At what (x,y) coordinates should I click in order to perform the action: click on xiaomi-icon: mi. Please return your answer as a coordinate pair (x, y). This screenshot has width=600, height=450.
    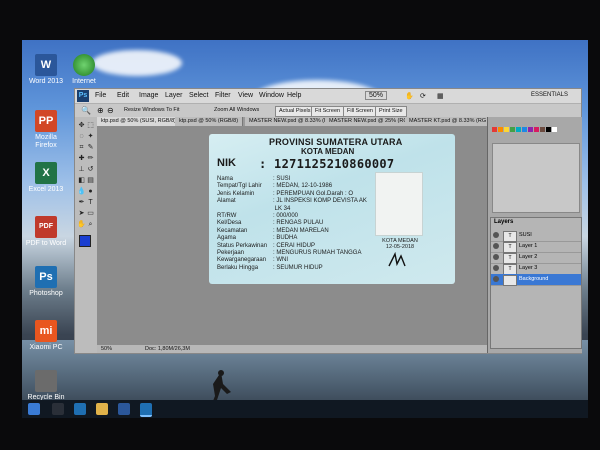
    Looking at the image, I should click on (46, 331).